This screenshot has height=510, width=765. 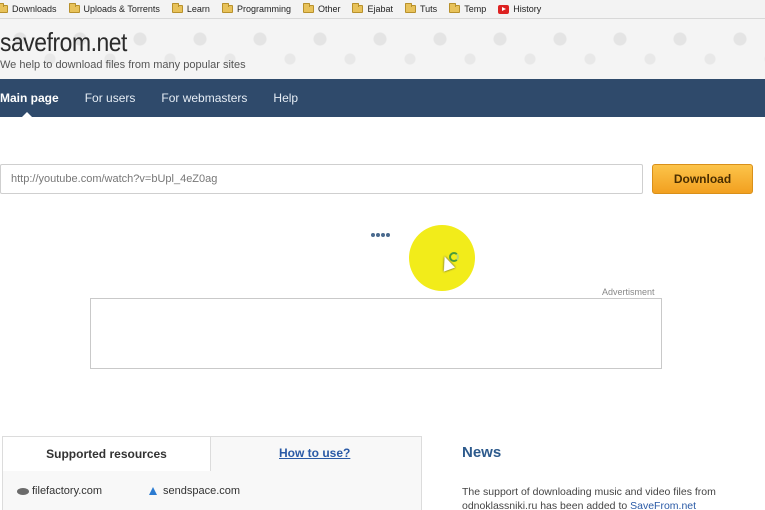 I want to click on news-text-line2: odnoklassniki.ru has been added to, so click(x=546, y=505).